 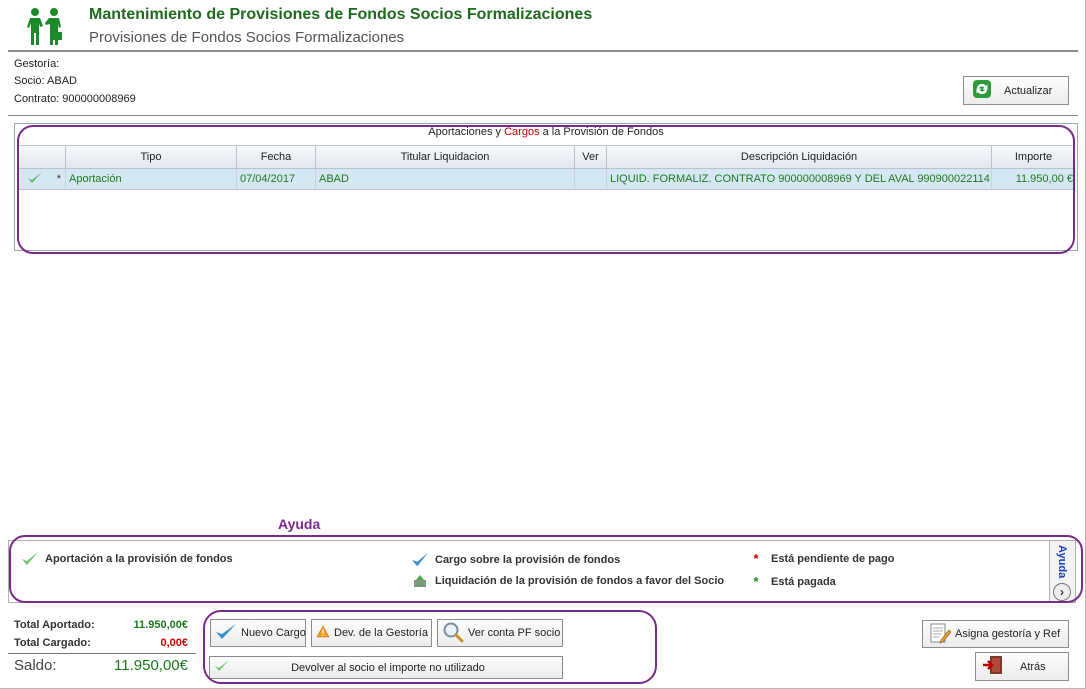 What do you see at coordinates (139, 559) in the screenshot?
I see `help-item-label: Aportación a la provisión de fondos` at bounding box center [139, 559].